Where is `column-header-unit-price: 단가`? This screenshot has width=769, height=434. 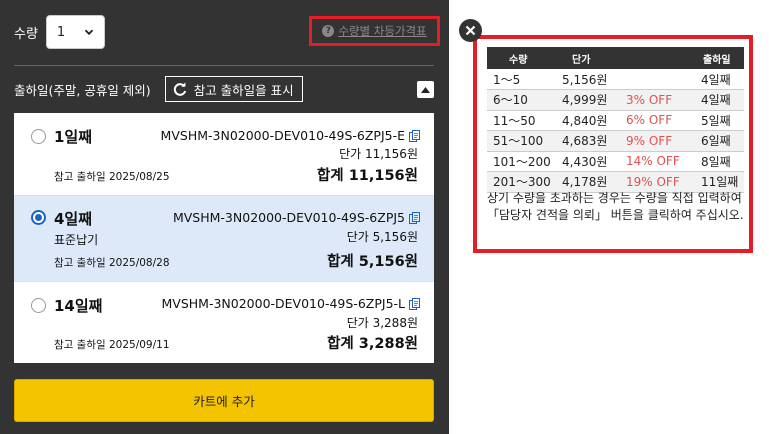 column-header-unit-price: 단가 is located at coordinates (593, 58).